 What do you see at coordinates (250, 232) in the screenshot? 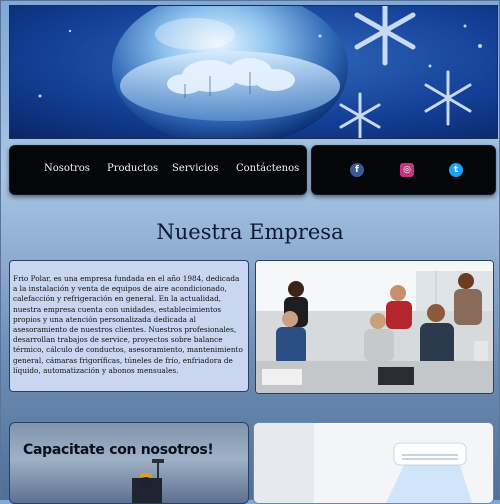
I see `section-title: Nuestra Empresa` at bounding box center [250, 232].